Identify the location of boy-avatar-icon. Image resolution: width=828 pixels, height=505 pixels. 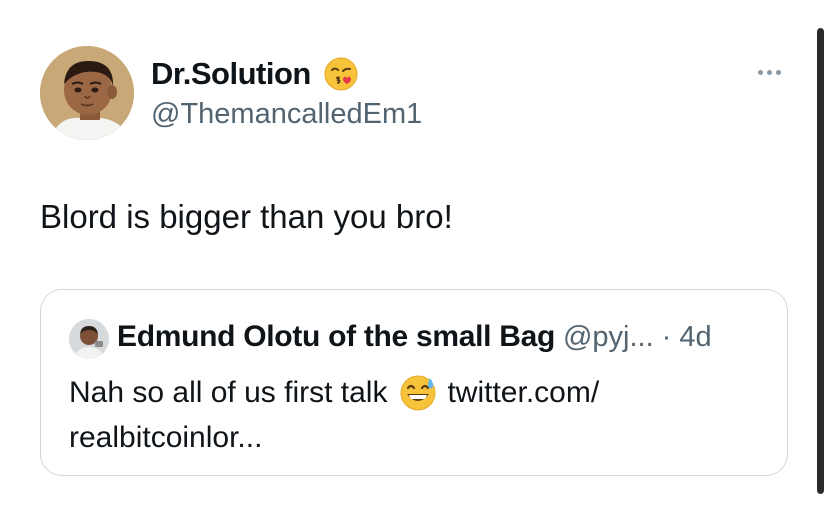
(87, 93).